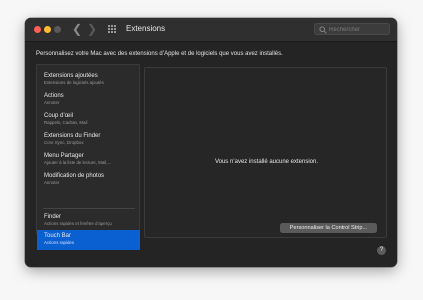 The image size is (423, 300). What do you see at coordinates (57, 29) in the screenshot?
I see `zoom-window-button` at bounding box center [57, 29].